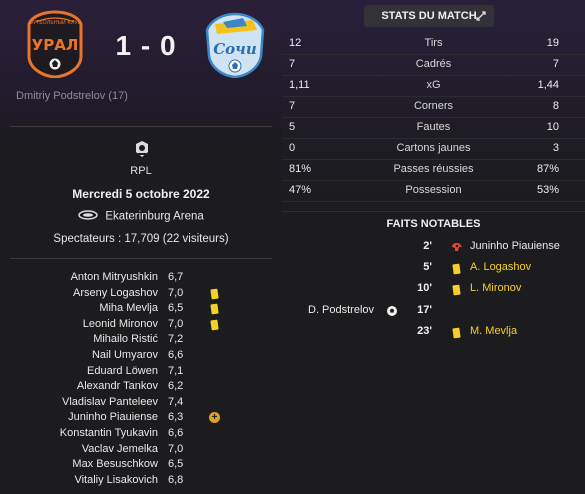 This screenshot has width=585, height=494. I want to click on expand-icon, so click(481, 16).